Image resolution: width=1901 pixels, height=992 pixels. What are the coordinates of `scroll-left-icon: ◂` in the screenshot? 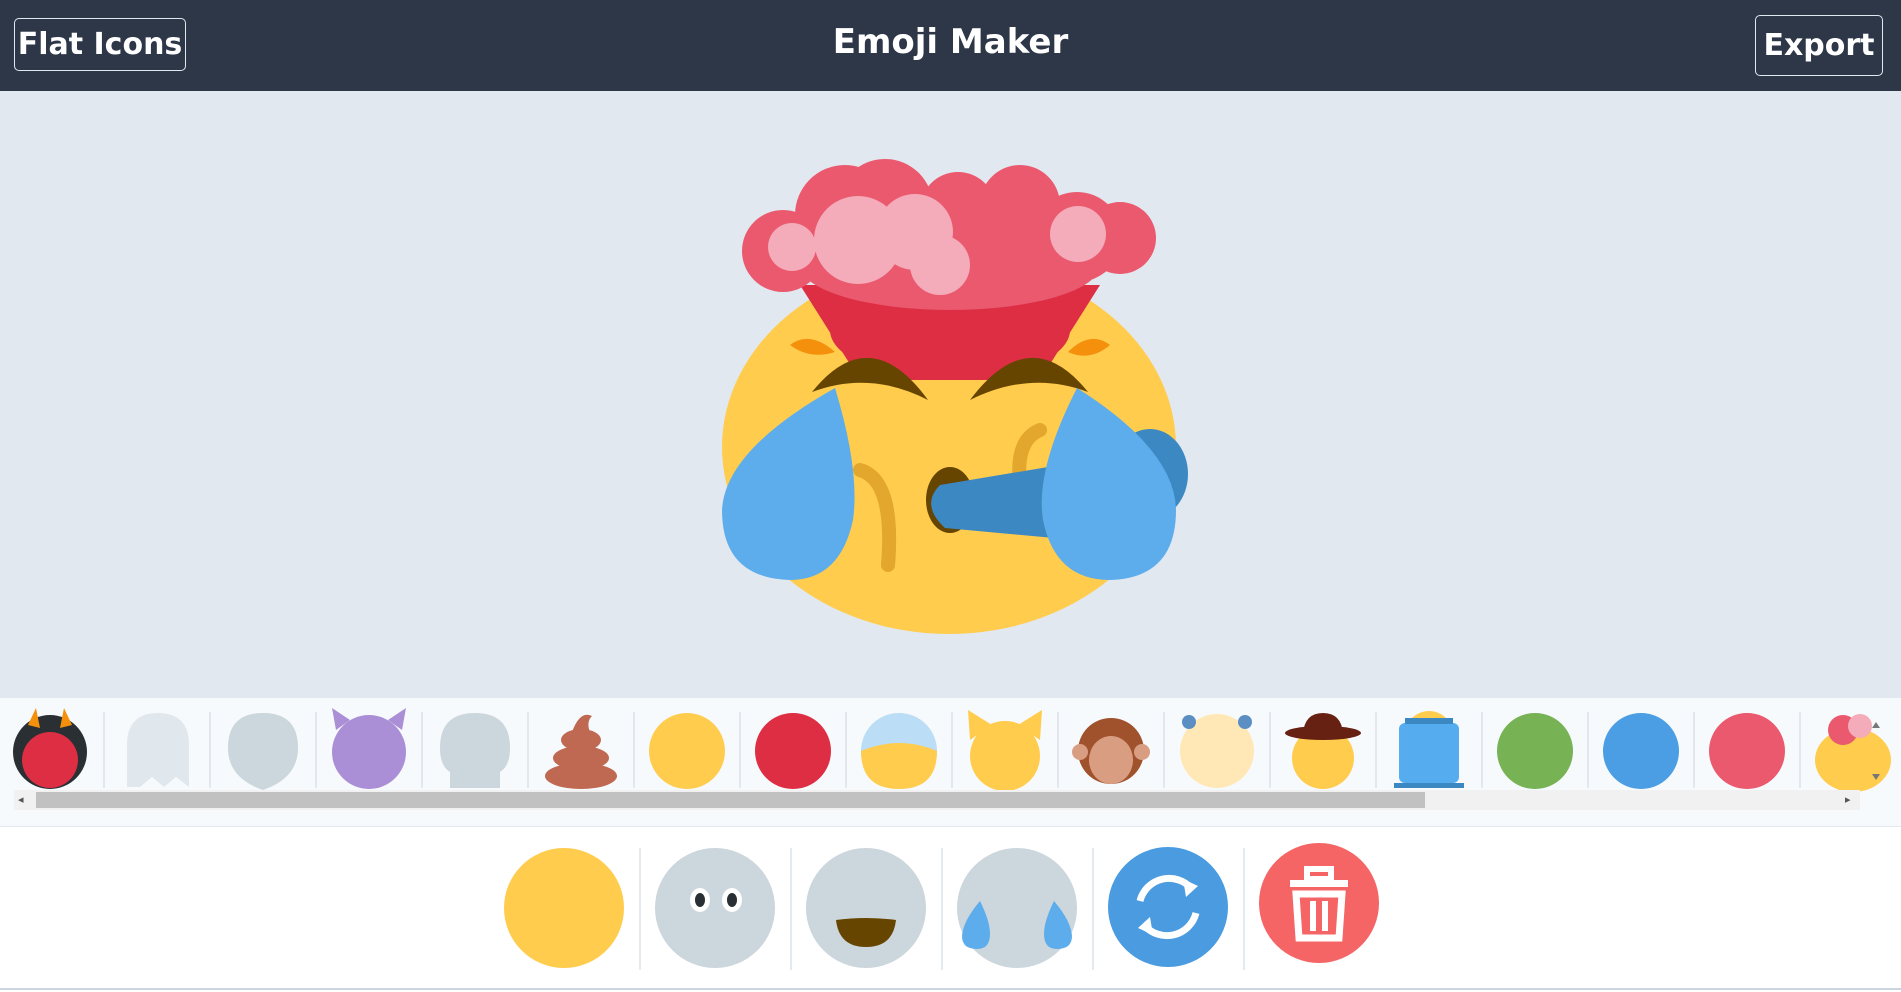 It's located at (21, 799).